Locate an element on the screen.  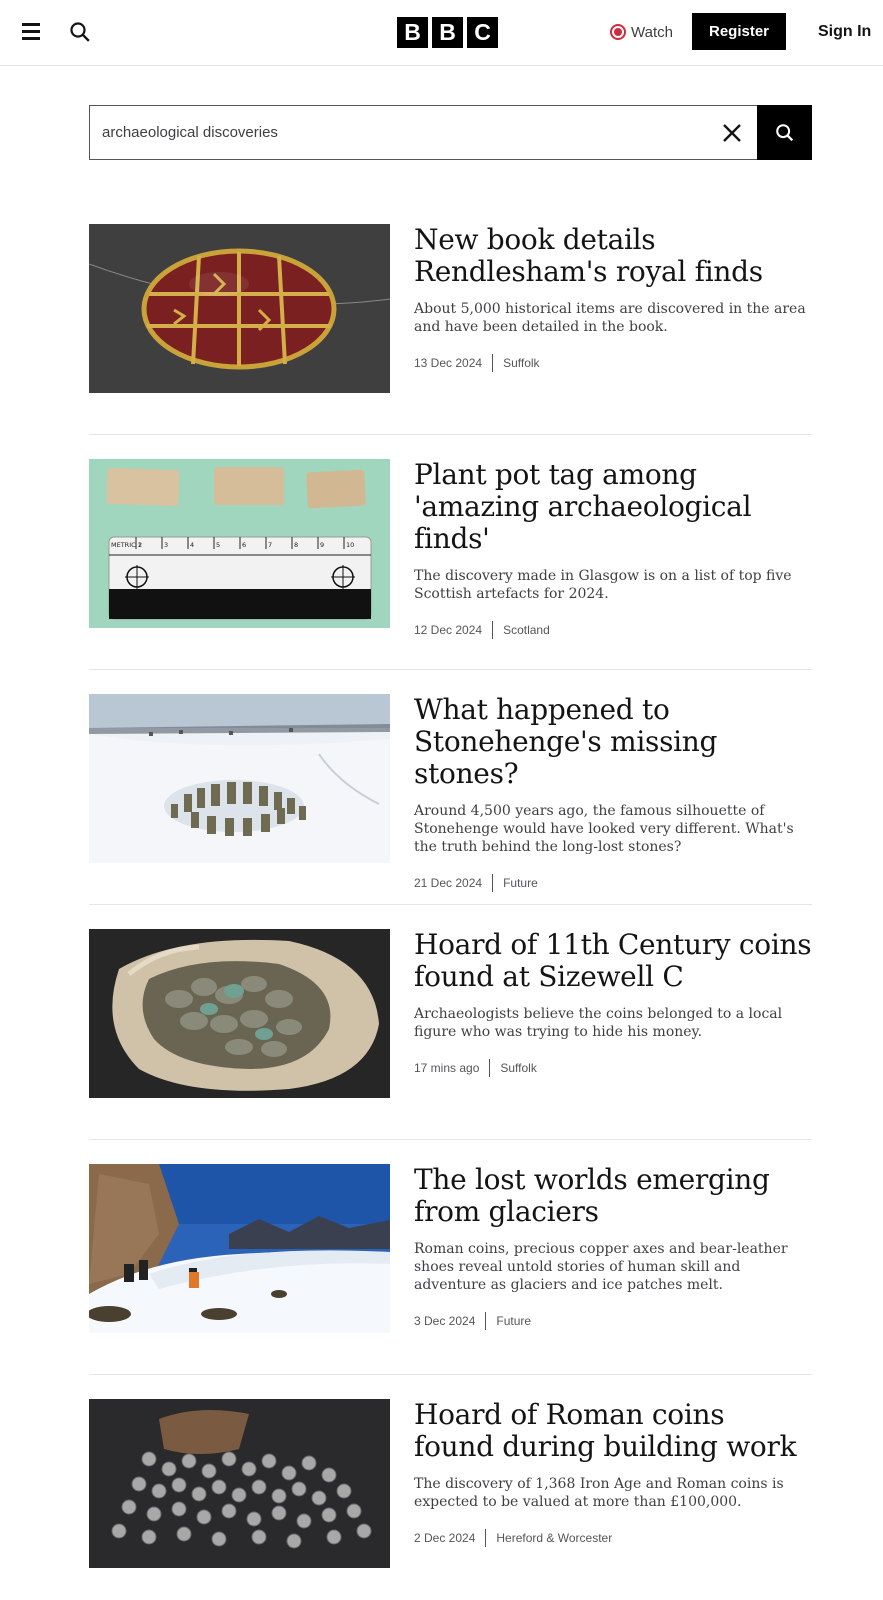
result-date: 21 Dec 2024 is located at coordinates (448, 883).